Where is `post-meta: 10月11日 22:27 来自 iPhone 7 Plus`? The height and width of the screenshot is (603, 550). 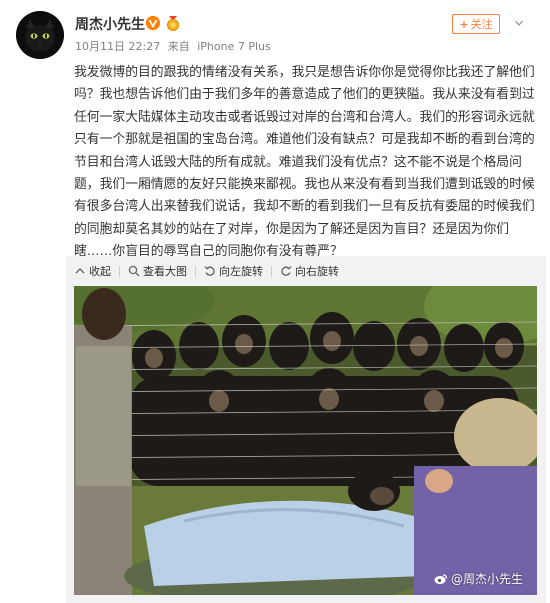 post-meta: 10月11日 22:27 来自 iPhone 7 Plus is located at coordinates (175, 46).